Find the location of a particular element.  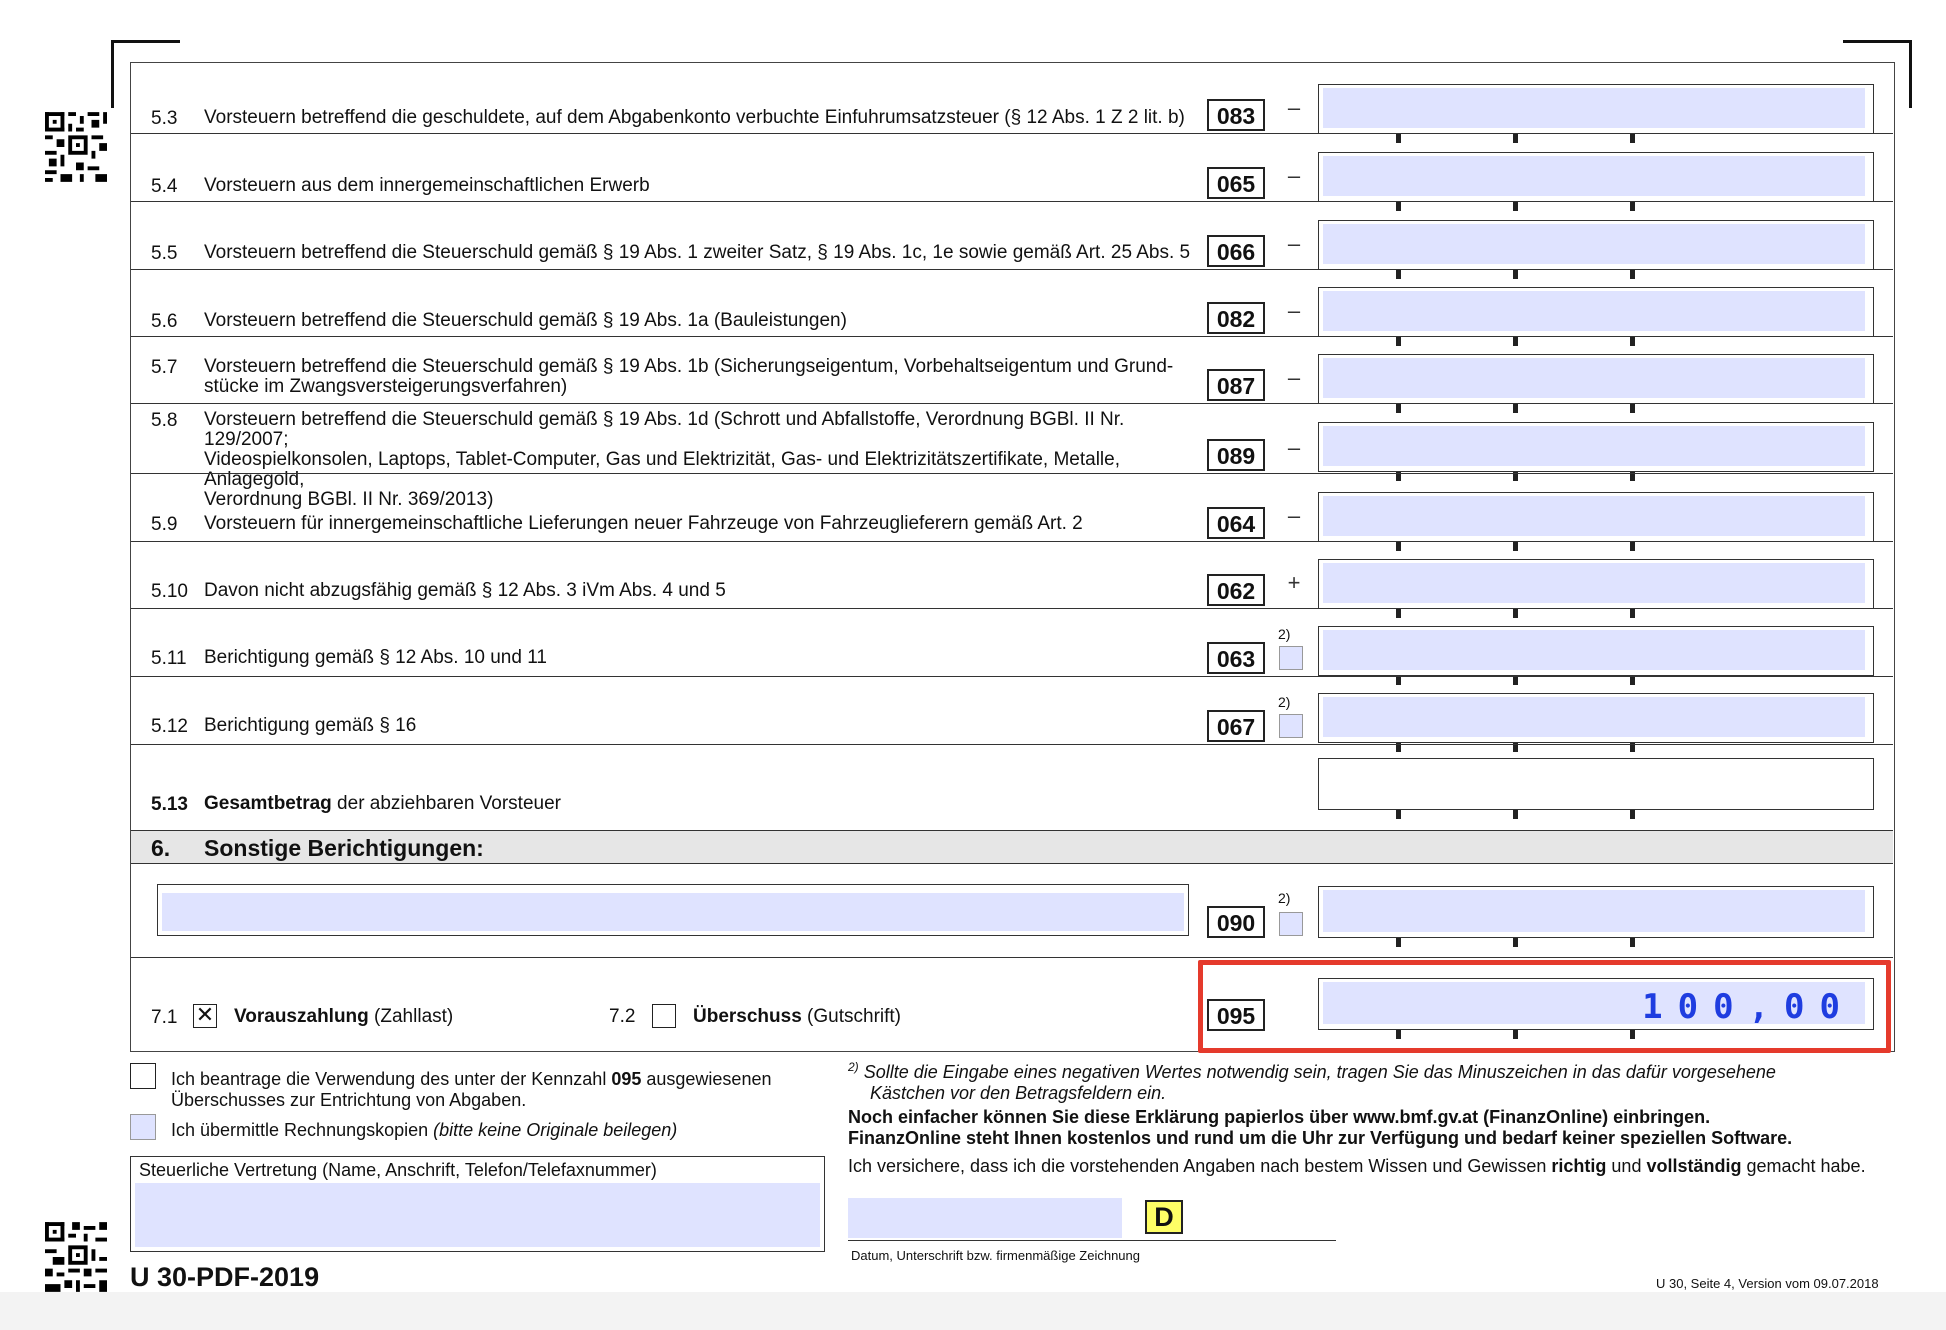

row-description-rest: der abziehbaren Vorsteuer is located at coordinates (446, 803).